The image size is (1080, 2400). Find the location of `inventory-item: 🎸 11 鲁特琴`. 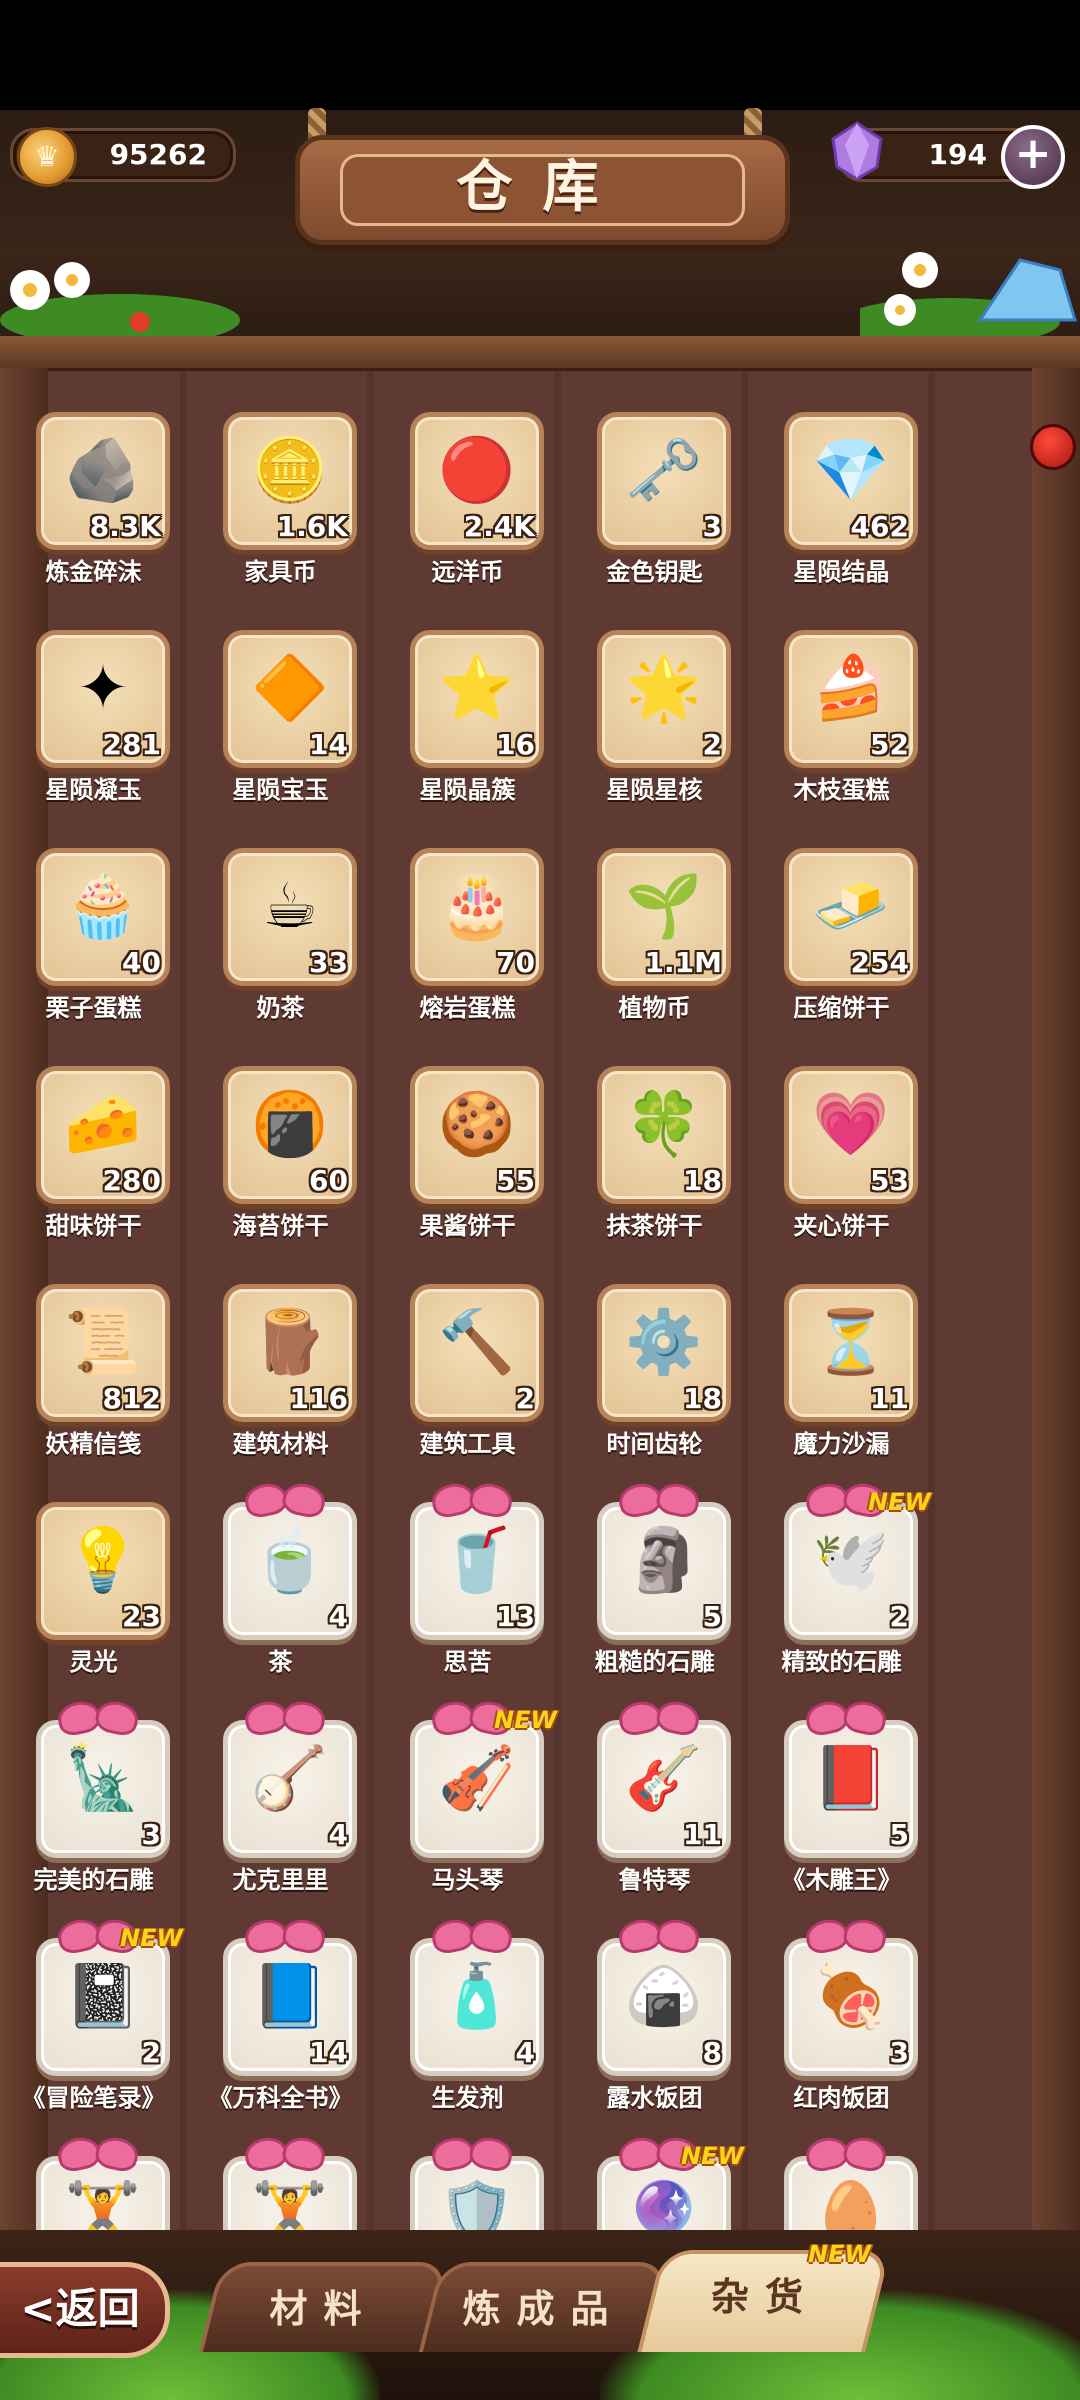

inventory-item: 🎸 11 鲁特琴 is located at coordinates (654, 1821).